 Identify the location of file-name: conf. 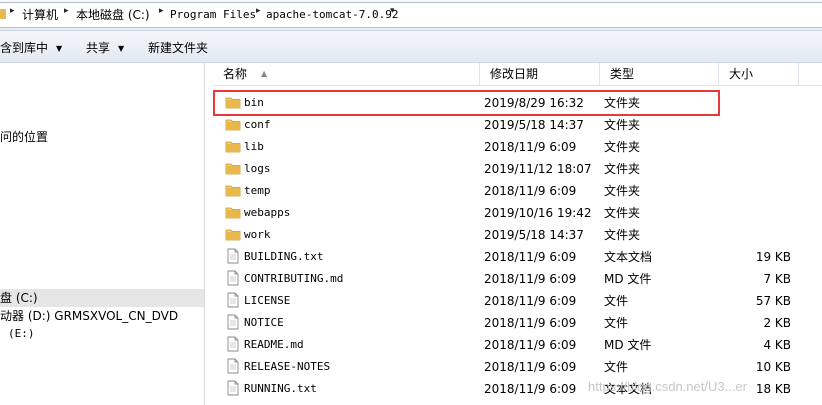
(257, 124).